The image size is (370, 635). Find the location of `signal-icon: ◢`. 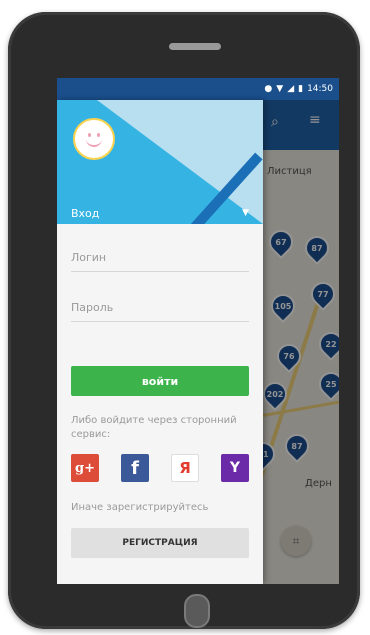

signal-icon: ◢ is located at coordinates (291, 89).